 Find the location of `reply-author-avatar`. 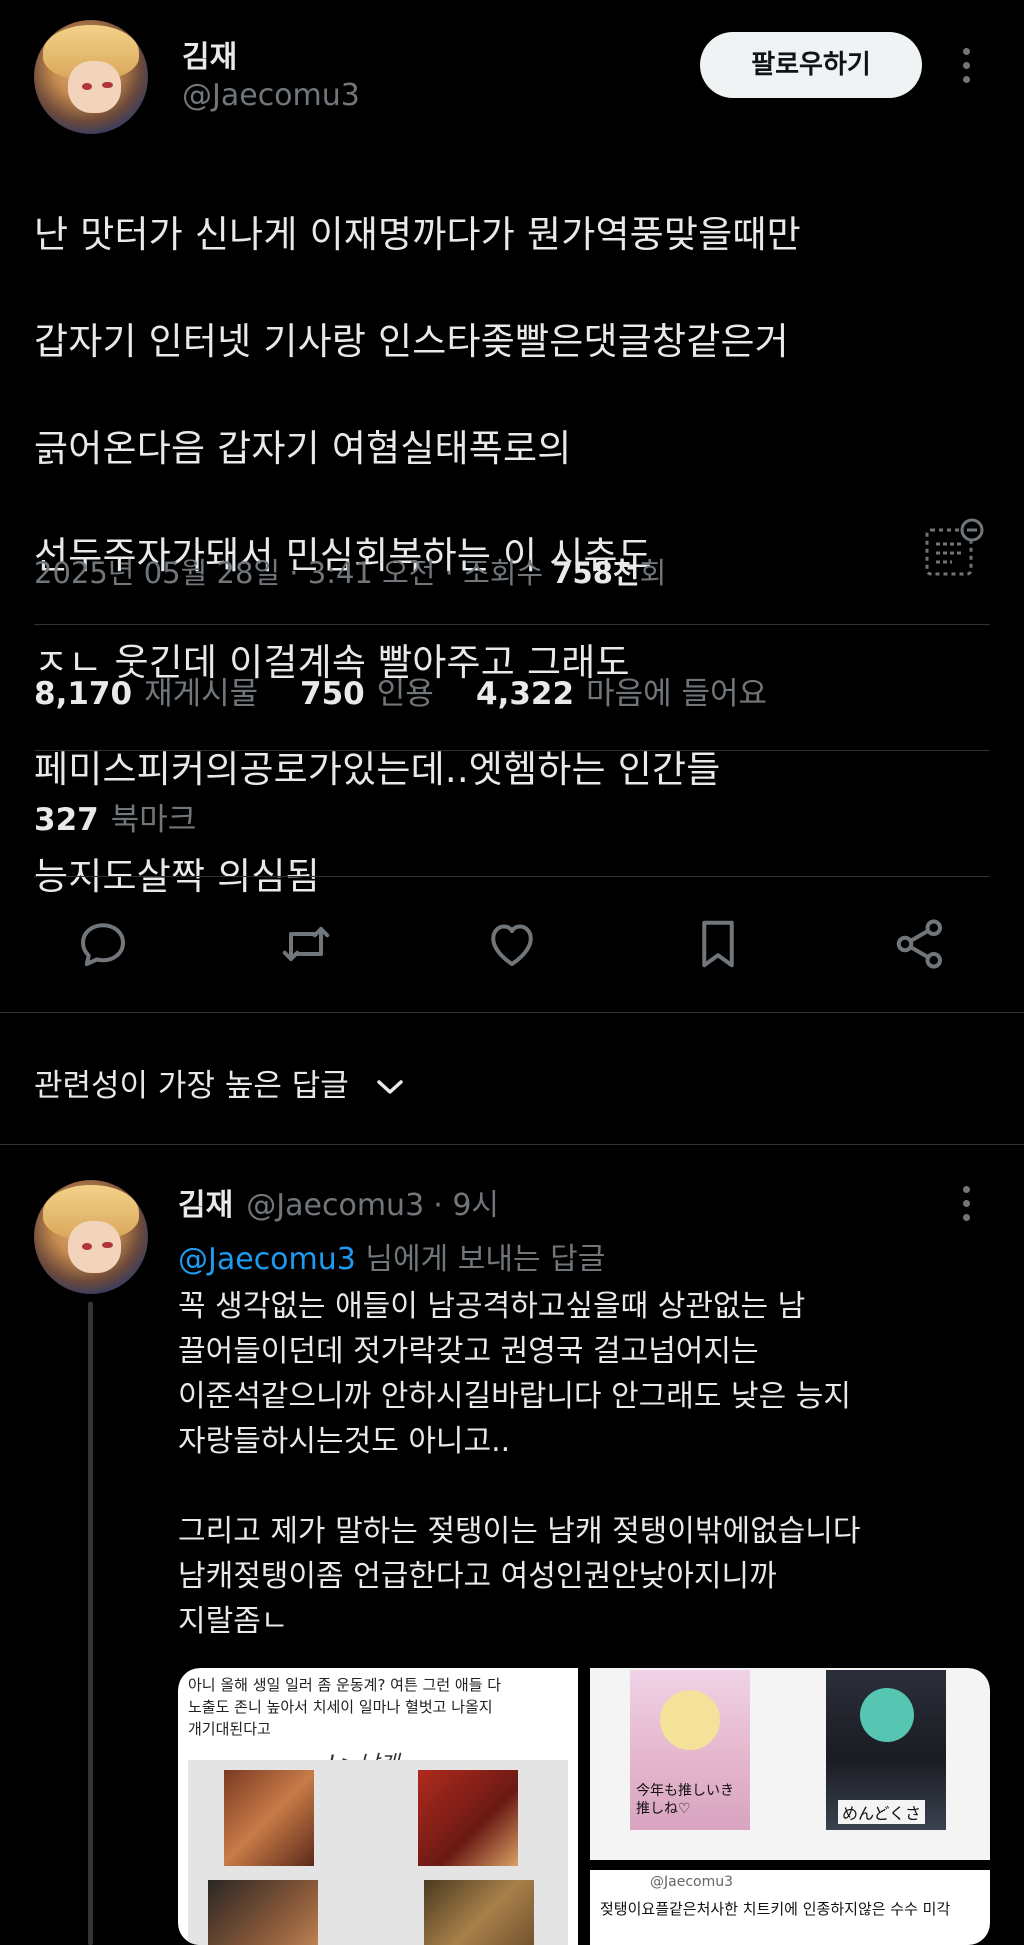

reply-author-avatar is located at coordinates (91, 1237).